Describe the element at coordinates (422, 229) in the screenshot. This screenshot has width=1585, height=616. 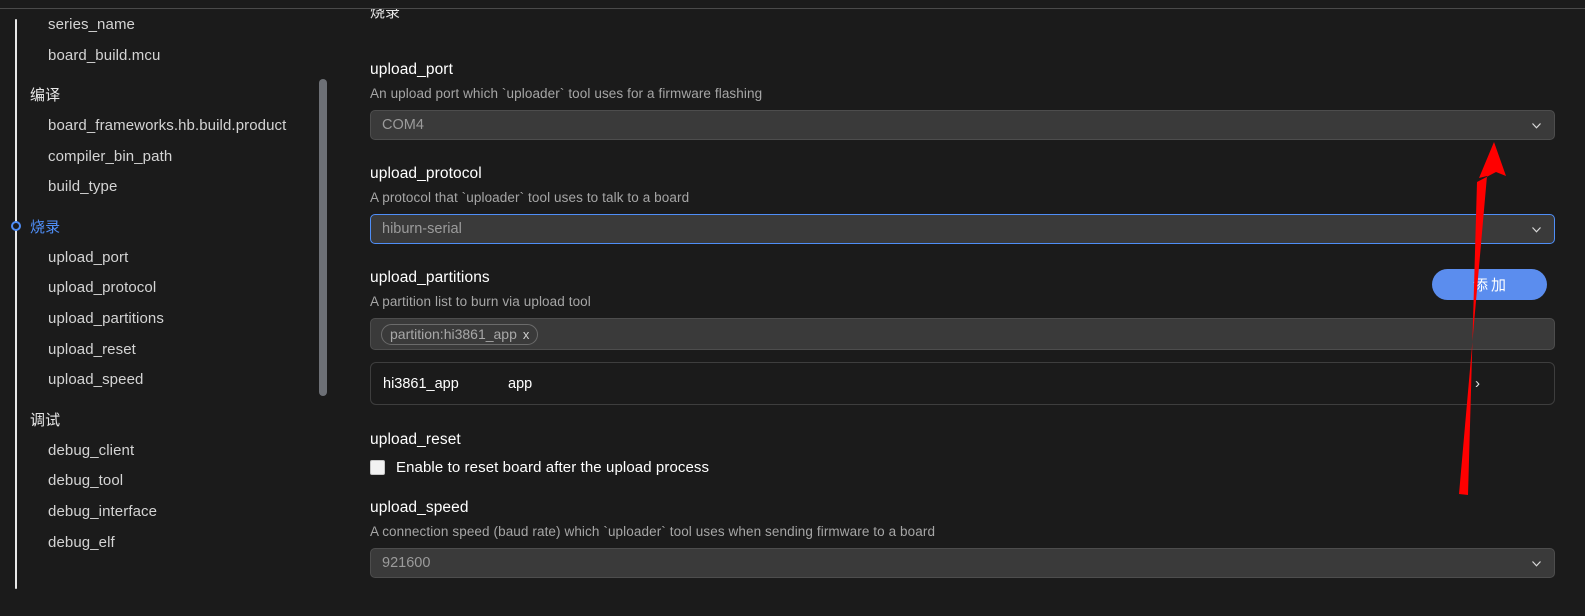
I see `upload-protocol-value: hiburn-serial` at that location.